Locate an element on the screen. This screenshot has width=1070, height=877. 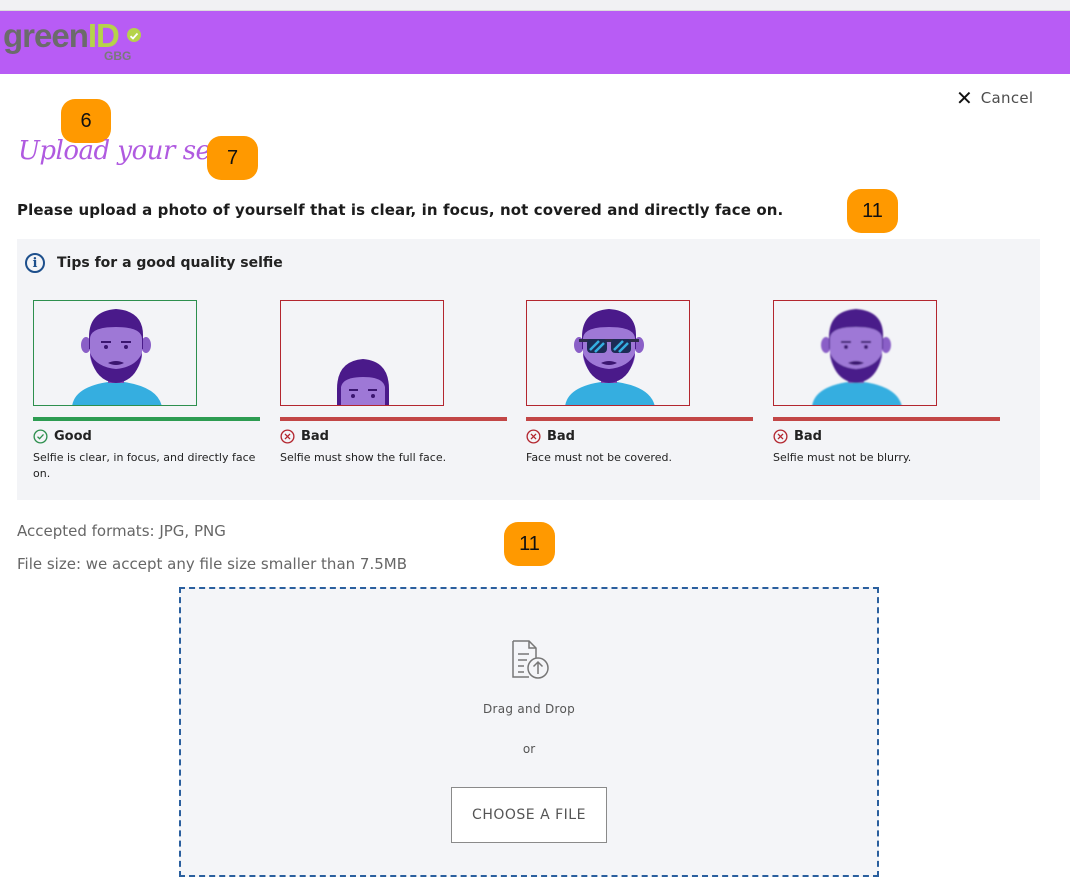
tip-description: Face must not be covered. is located at coordinates (599, 457).